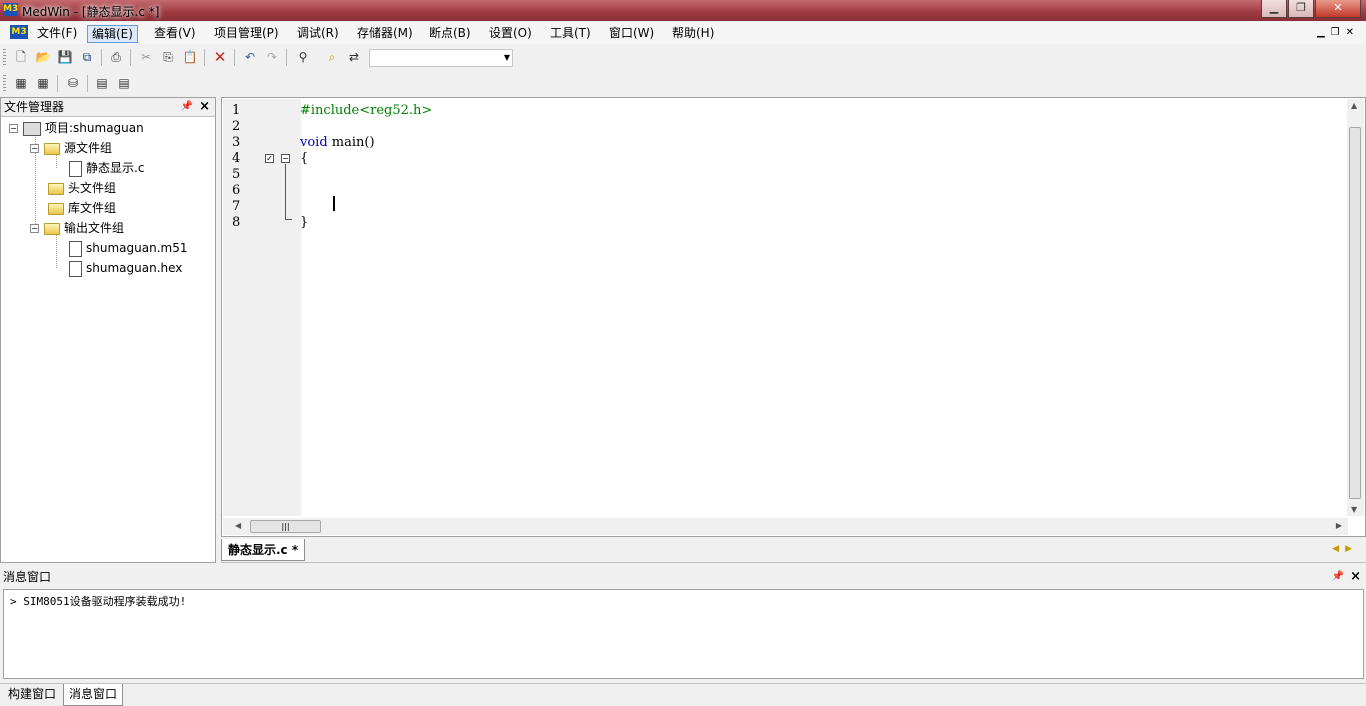 The width and height of the screenshot is (1366, 706). I want to click on code-line: void main(), so click(337, 143).